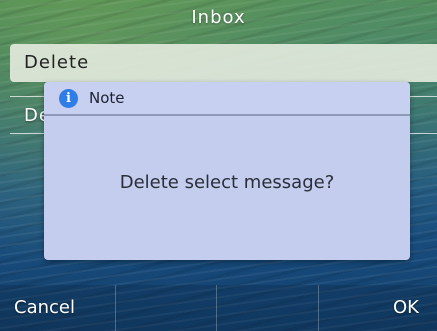 This screenshot has height=331, width=437. What do you see at coordinates (223, 63) in the screenshot?
I see `menu-item-delete: Delete` at bounding box center [223, 63].